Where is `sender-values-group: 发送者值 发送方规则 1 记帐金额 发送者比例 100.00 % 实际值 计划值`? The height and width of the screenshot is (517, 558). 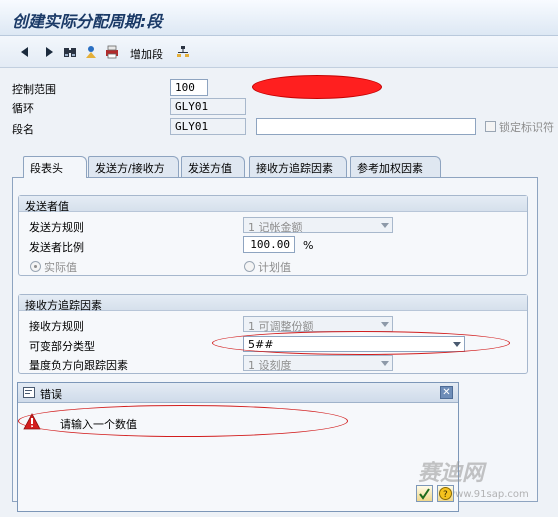 sender-values-group: 发送者值 发送方规则 1 记帐金额 发送者比例 100.00 % 实际值 计划值 is located at coordinates (273, 235).